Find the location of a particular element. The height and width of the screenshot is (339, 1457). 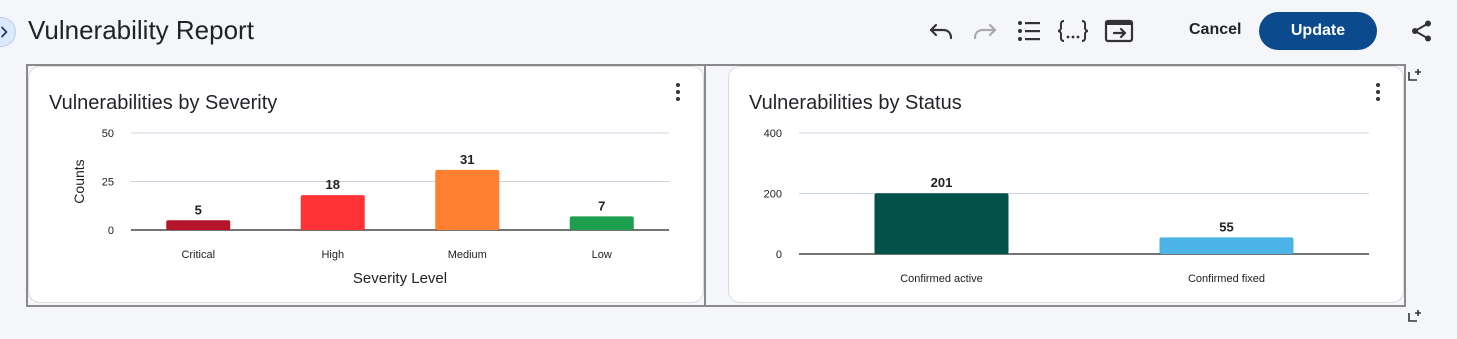

x-tick-label: Low is located at coordinates (602, 255).